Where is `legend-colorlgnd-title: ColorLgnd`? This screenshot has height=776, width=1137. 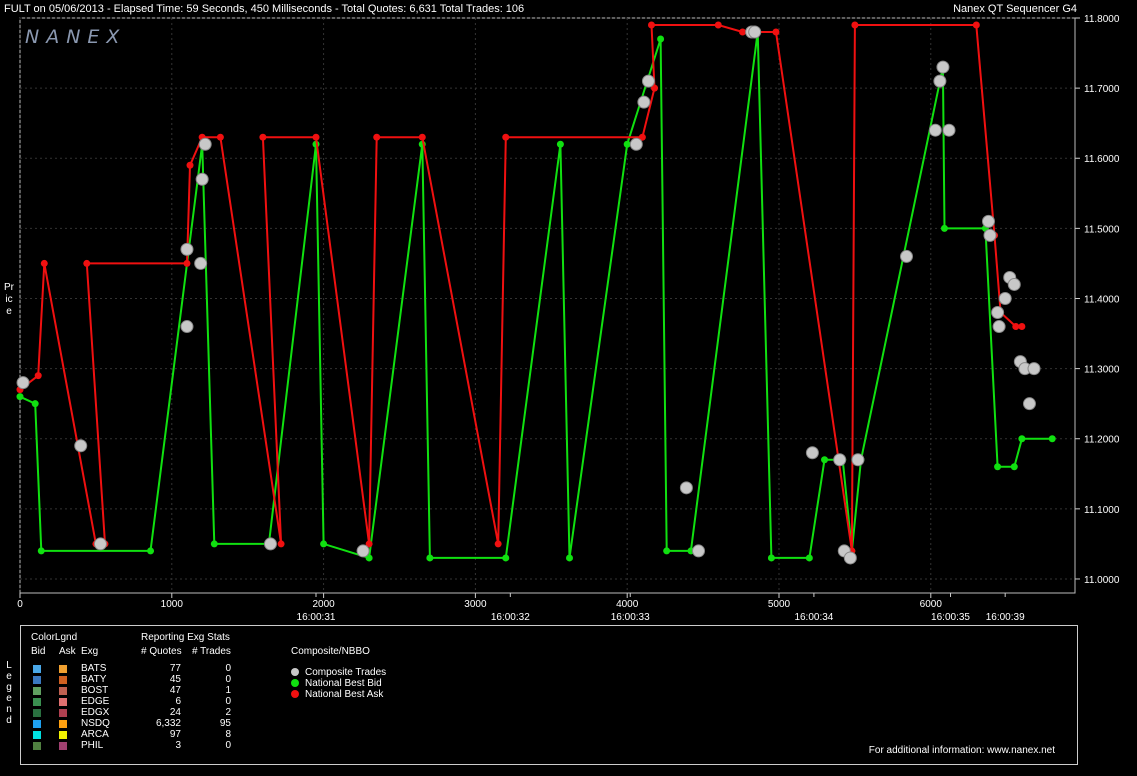 legend-colorlgnd-title: ColorLgnd is located at coordinates (54, 637).